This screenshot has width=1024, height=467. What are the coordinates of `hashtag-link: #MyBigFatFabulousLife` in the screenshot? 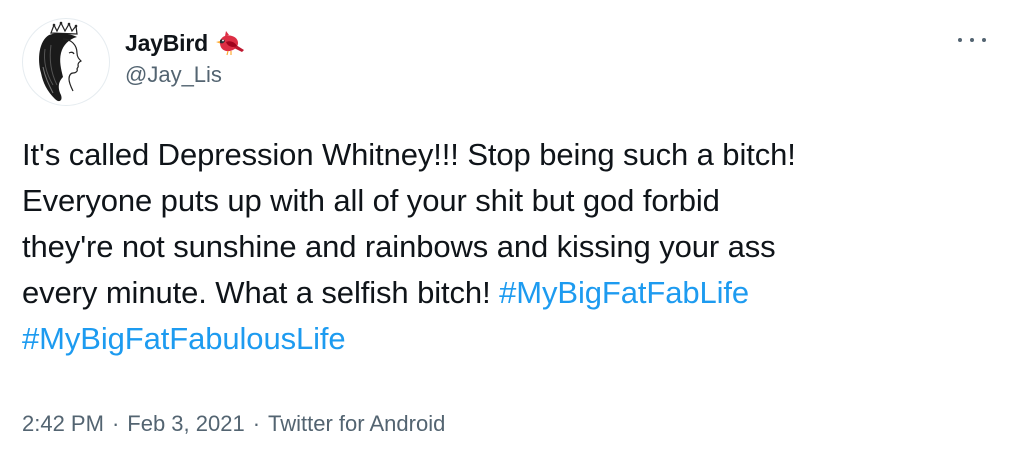 It's located at (184, 338).